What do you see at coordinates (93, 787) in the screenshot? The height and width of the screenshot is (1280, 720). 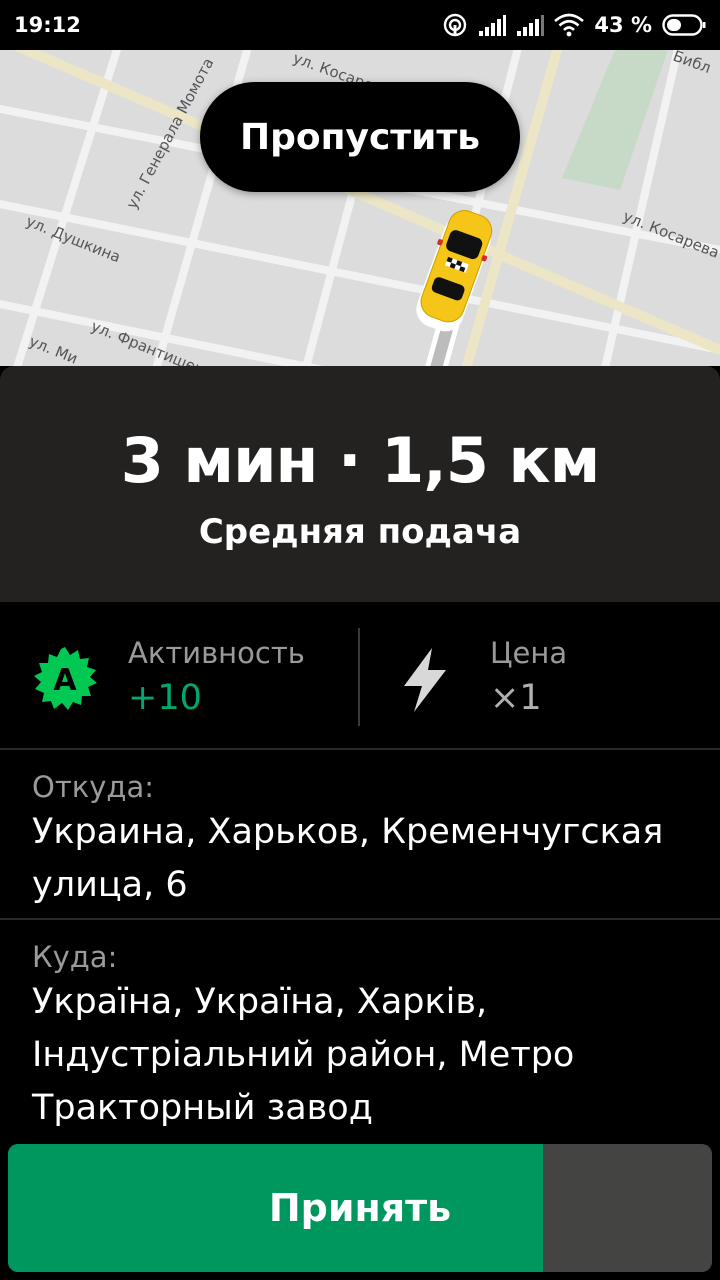 I see `from-label: Откуда:` at bounding box center [93, 787].